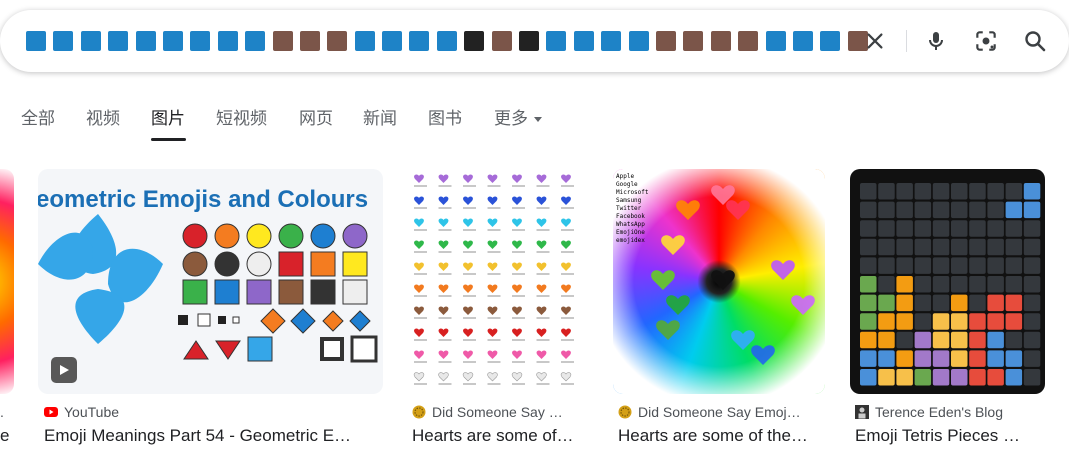 Image resolution: width=1069 pixels, height=456 pixels. Describe the element at coordinates (92, 412) in the screenshot. I see `result-1-source-label: YouTube` at that location.